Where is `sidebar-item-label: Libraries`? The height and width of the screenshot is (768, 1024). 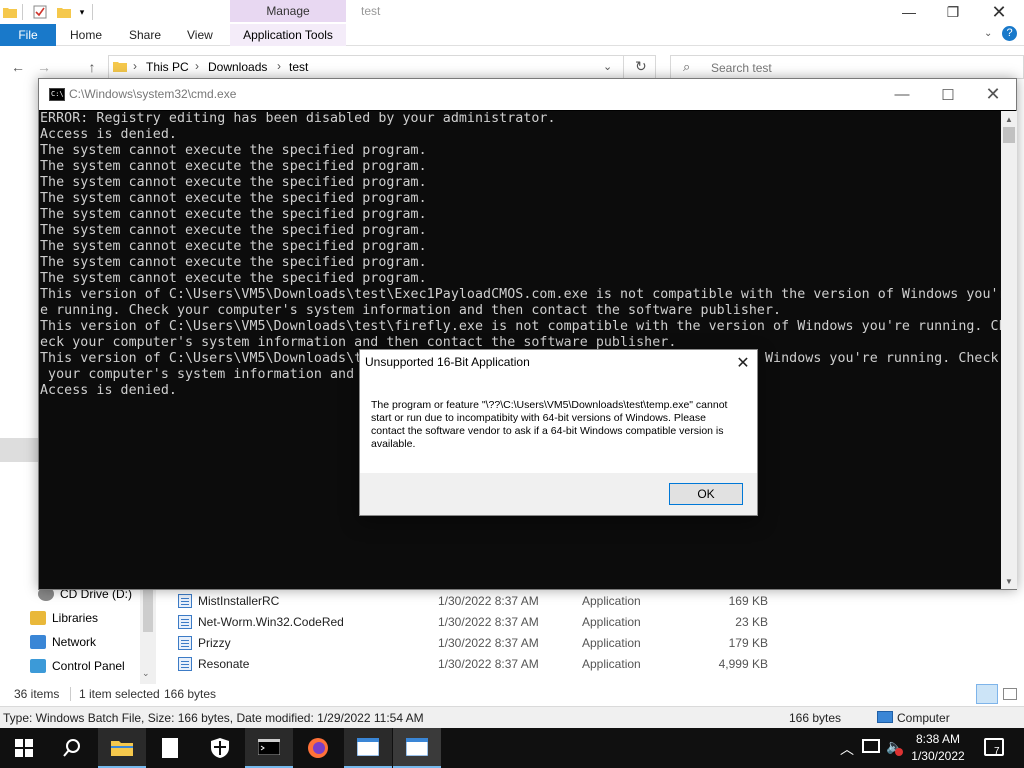 sidebar-item-label: Libraries is located at coordinates (75, 618).